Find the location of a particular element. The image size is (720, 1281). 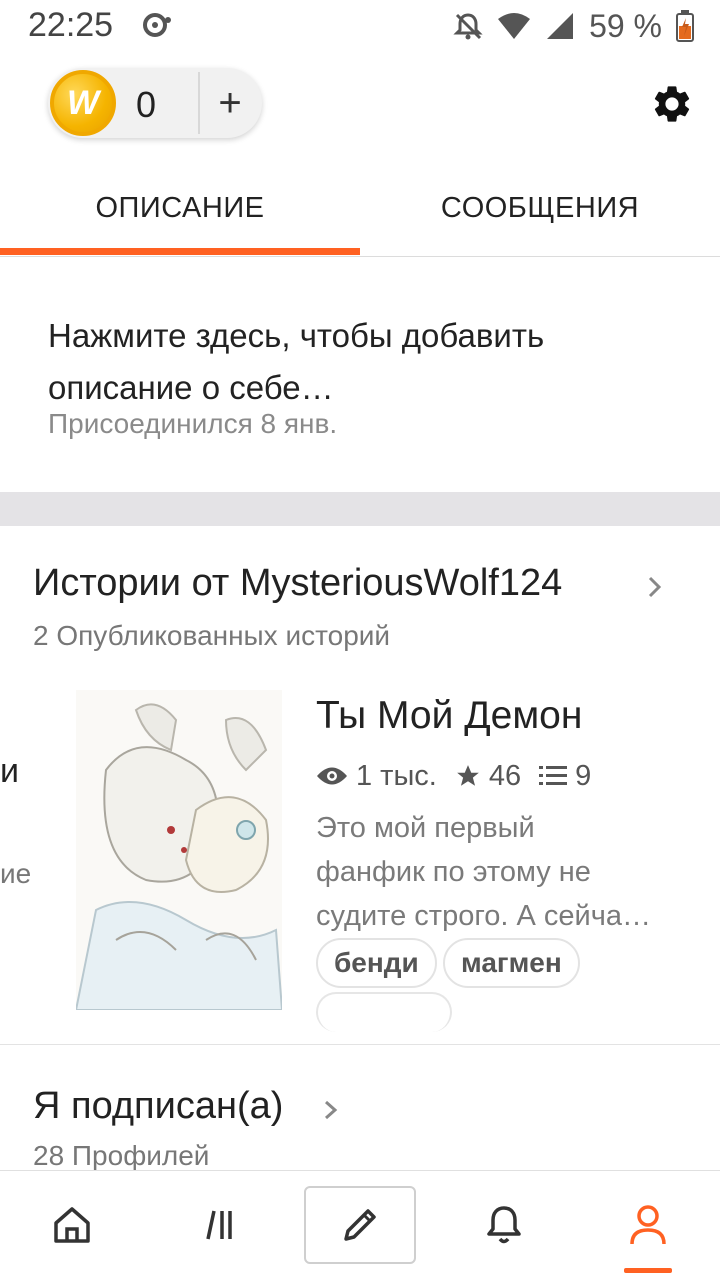

story-description-line-1: Это мой первый is located at coordinates (425, 828).